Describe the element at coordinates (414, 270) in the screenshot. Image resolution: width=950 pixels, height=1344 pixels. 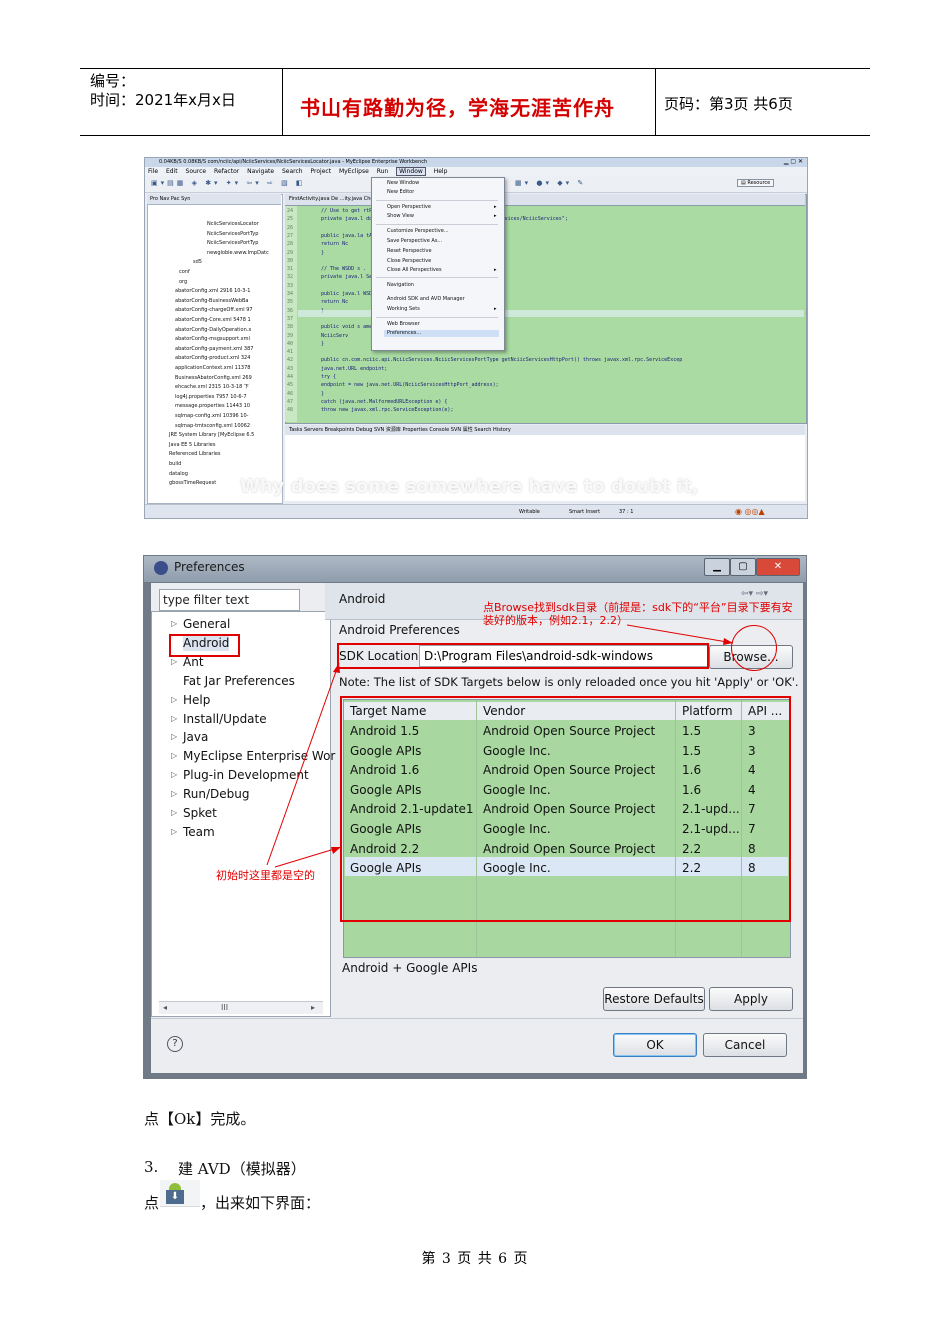
I see `window-menu-item: Close All Perspectives` at that location.